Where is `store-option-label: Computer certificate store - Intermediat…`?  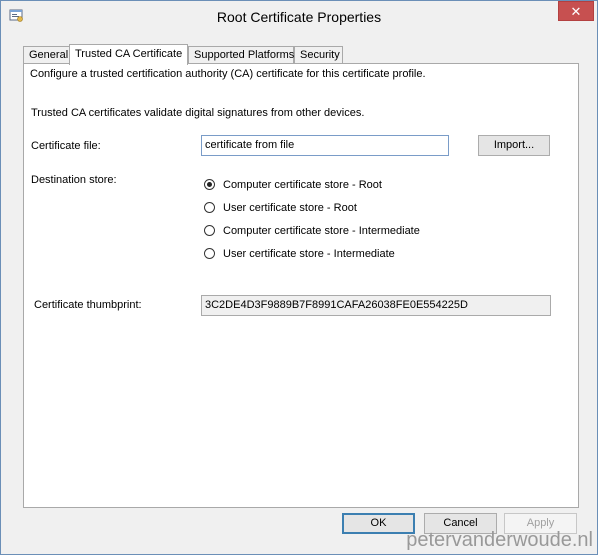 store-option-label: Computer certificate store - Intermediat… is located at coordinates (321, 231).